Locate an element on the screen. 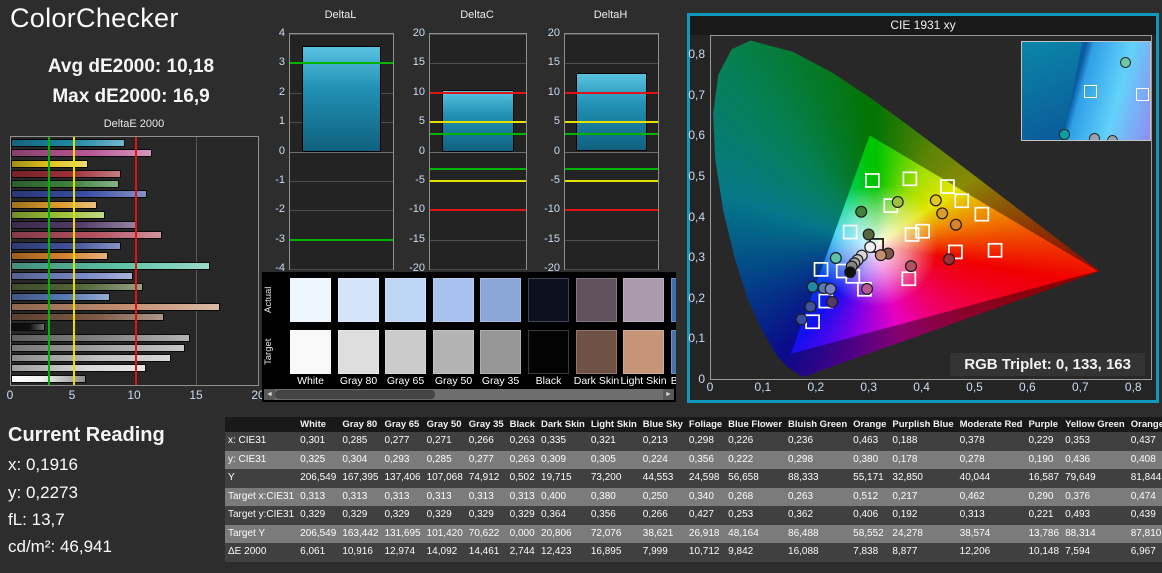 The width and height of the screenshot is (1162, 573). table-cell: 0,321 is located at coordinates (613, 441).